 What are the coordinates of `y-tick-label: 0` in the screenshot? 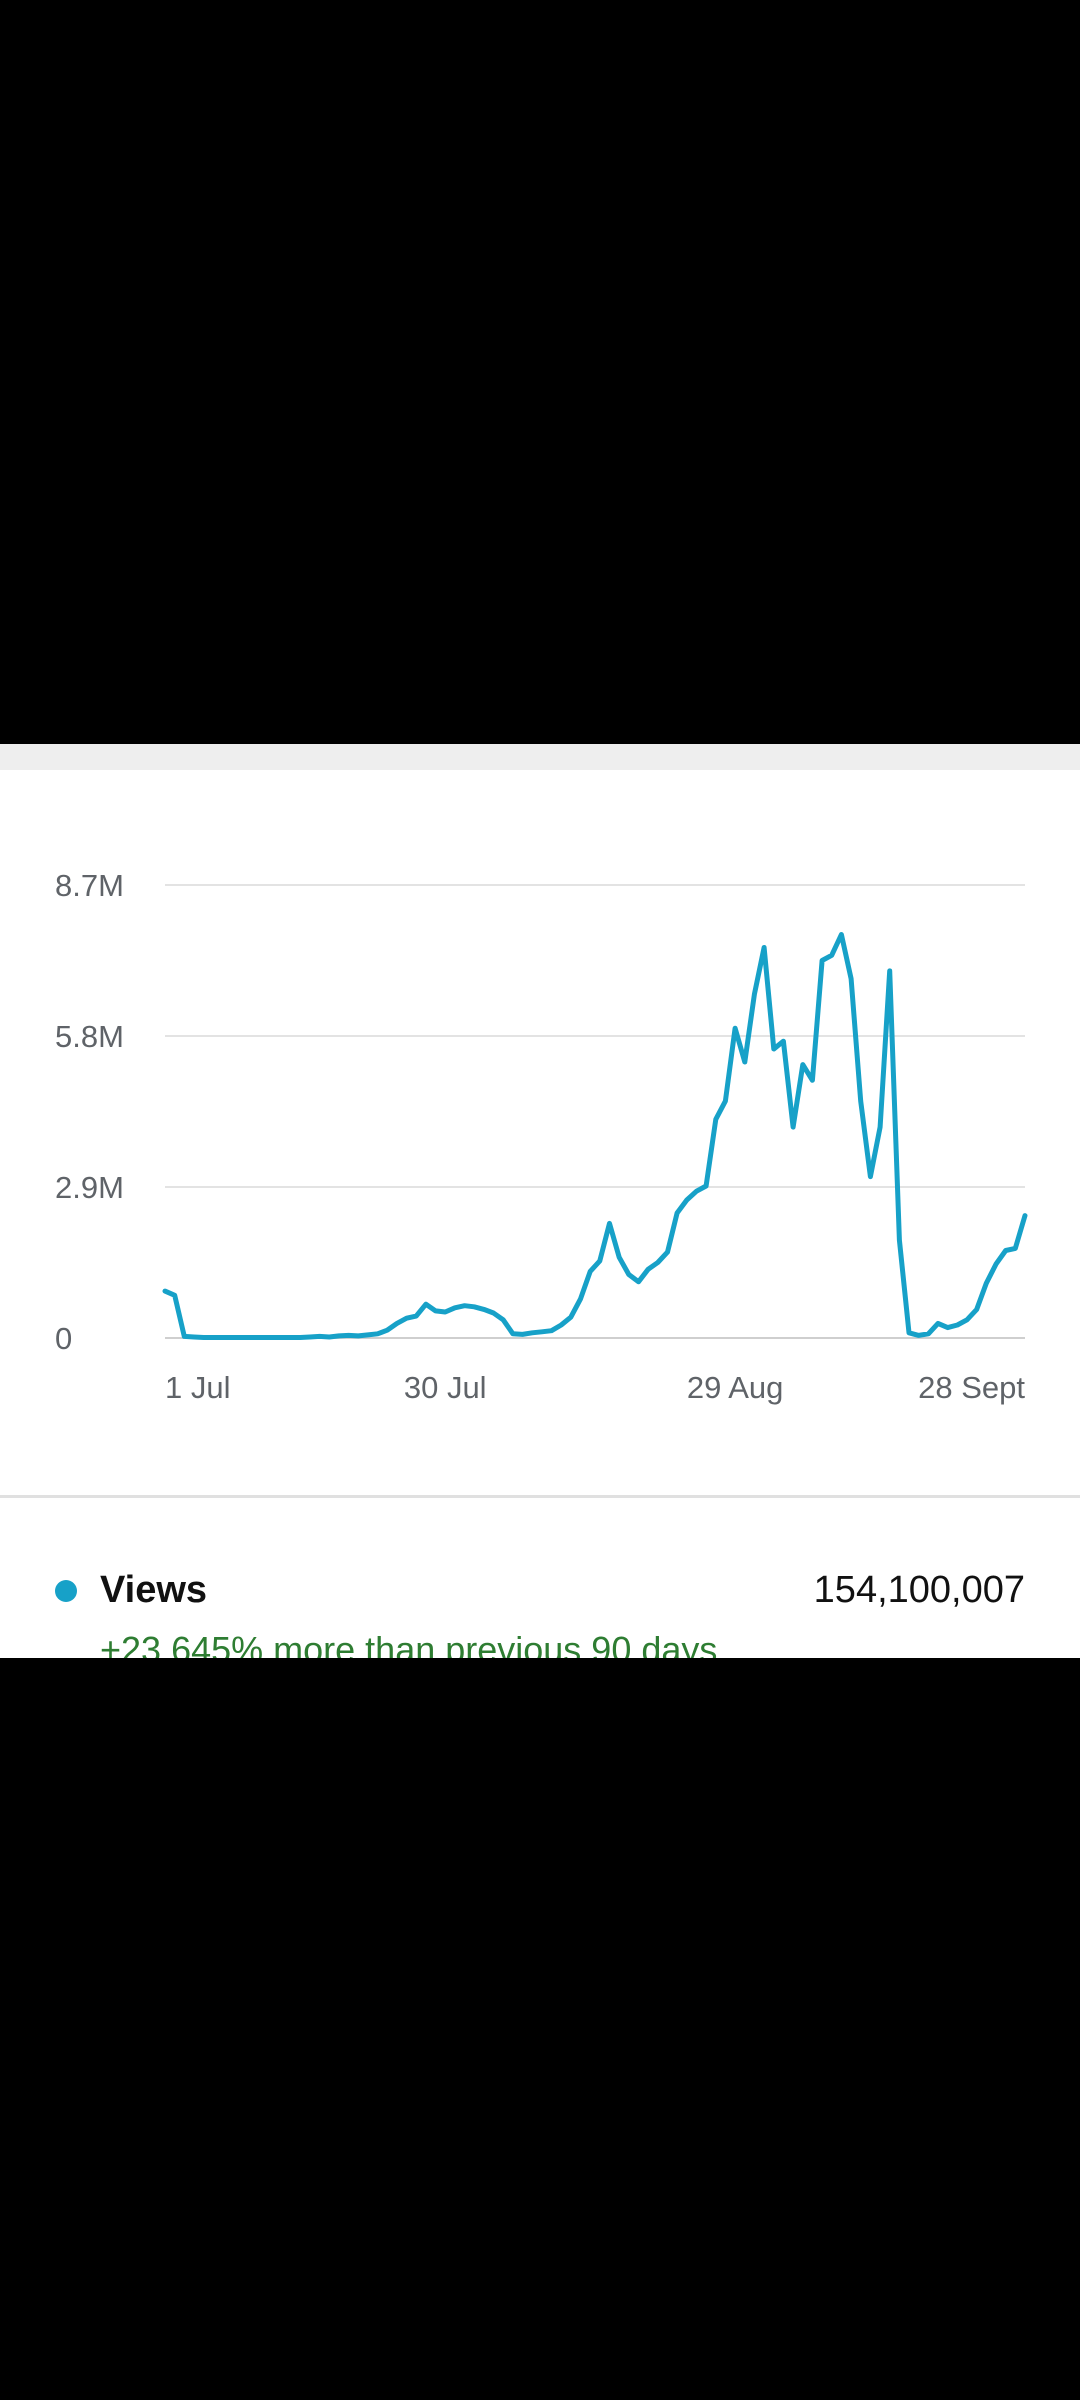 It's located at (63, 1338).